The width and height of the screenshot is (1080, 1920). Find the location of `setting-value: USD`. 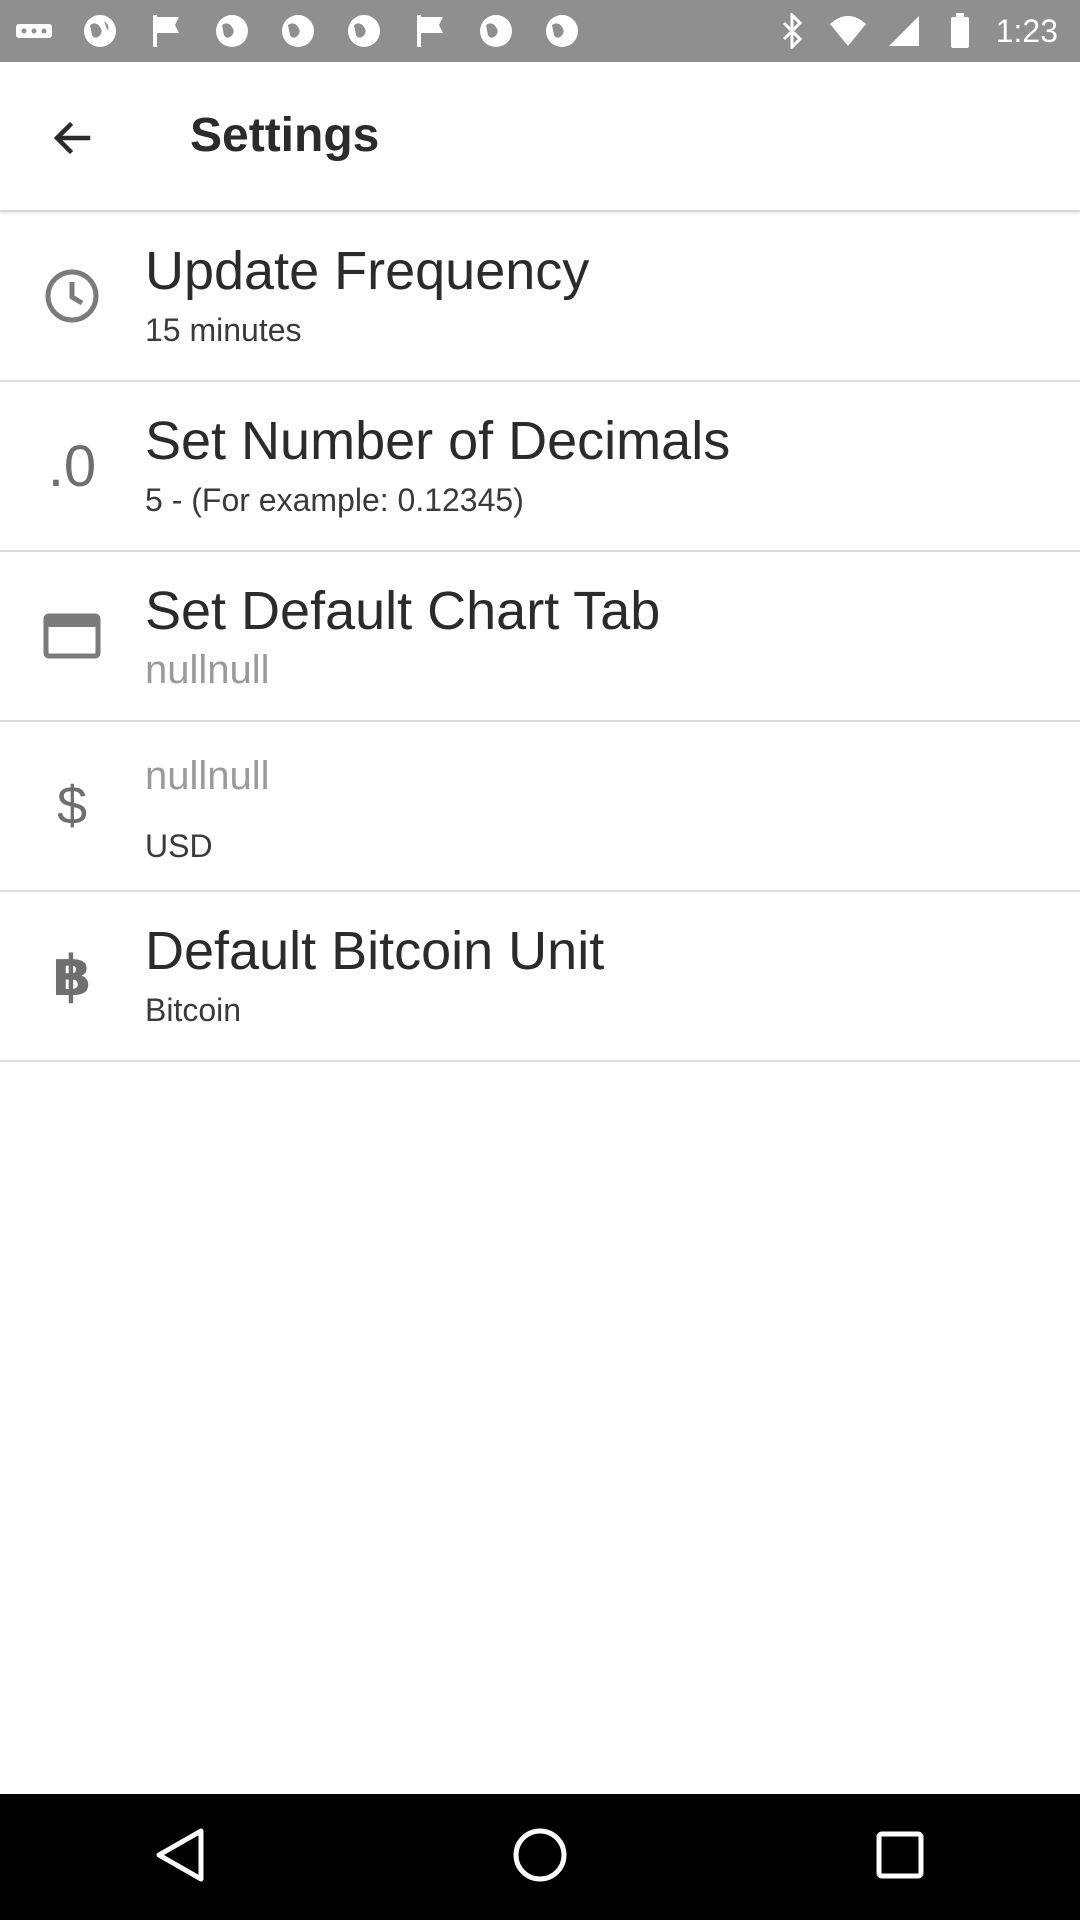

setting-value: USD is located at coordinates (179, 846).